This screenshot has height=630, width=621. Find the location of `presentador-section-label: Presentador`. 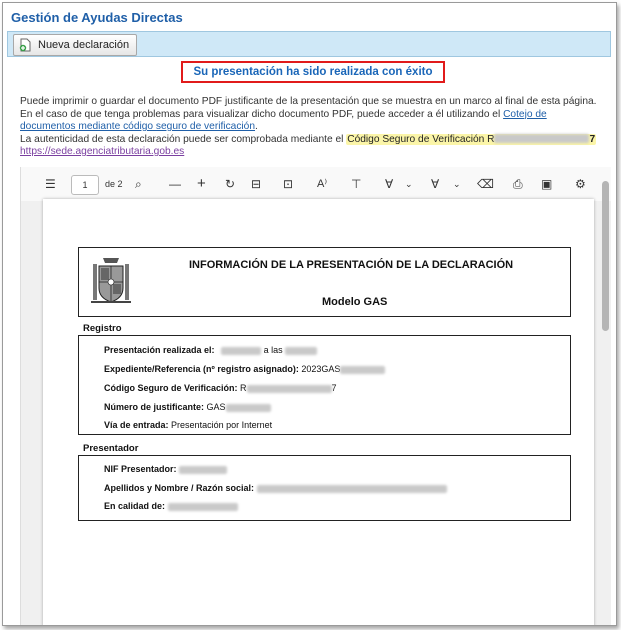

presentador-section-label: Presentador is located at coordinates (111, 448).